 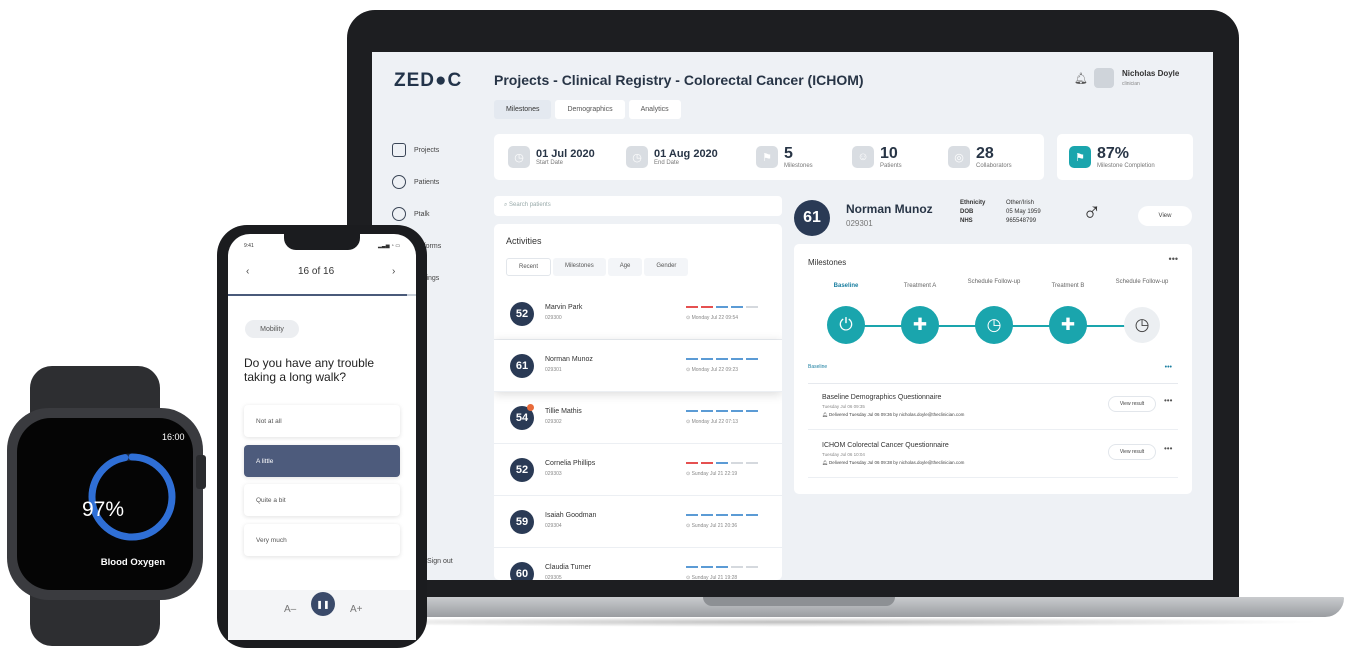 I want to click on watch-time: 16:00, so click(x=173, y=437).